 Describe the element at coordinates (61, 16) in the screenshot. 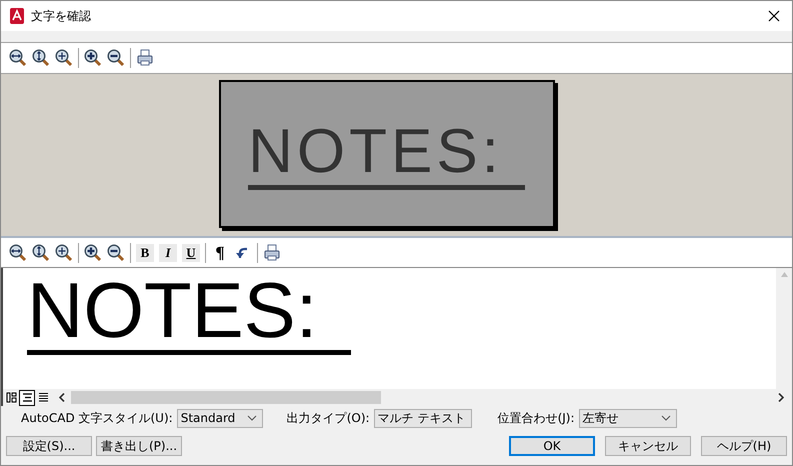

I see `window-title: 文字を確認` at that location.